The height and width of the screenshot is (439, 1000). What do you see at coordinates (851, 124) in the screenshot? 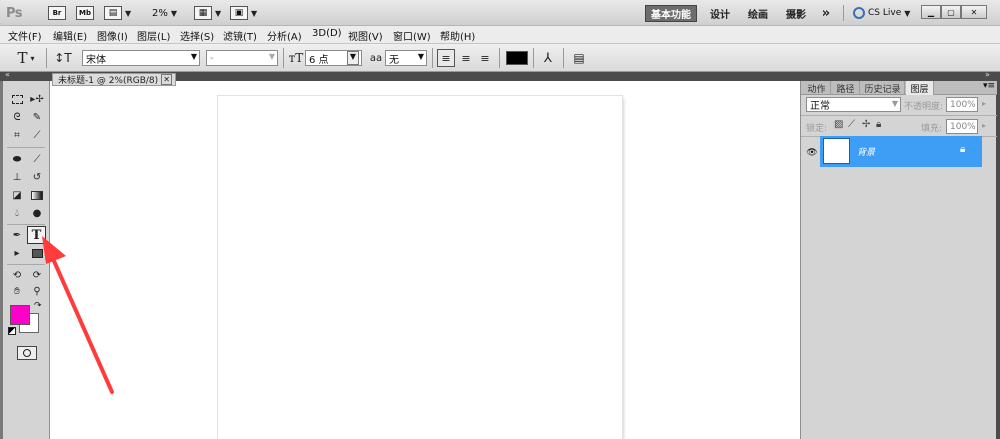
I see `lock-image-icon: ⟋` at bounding box center [851, 124].